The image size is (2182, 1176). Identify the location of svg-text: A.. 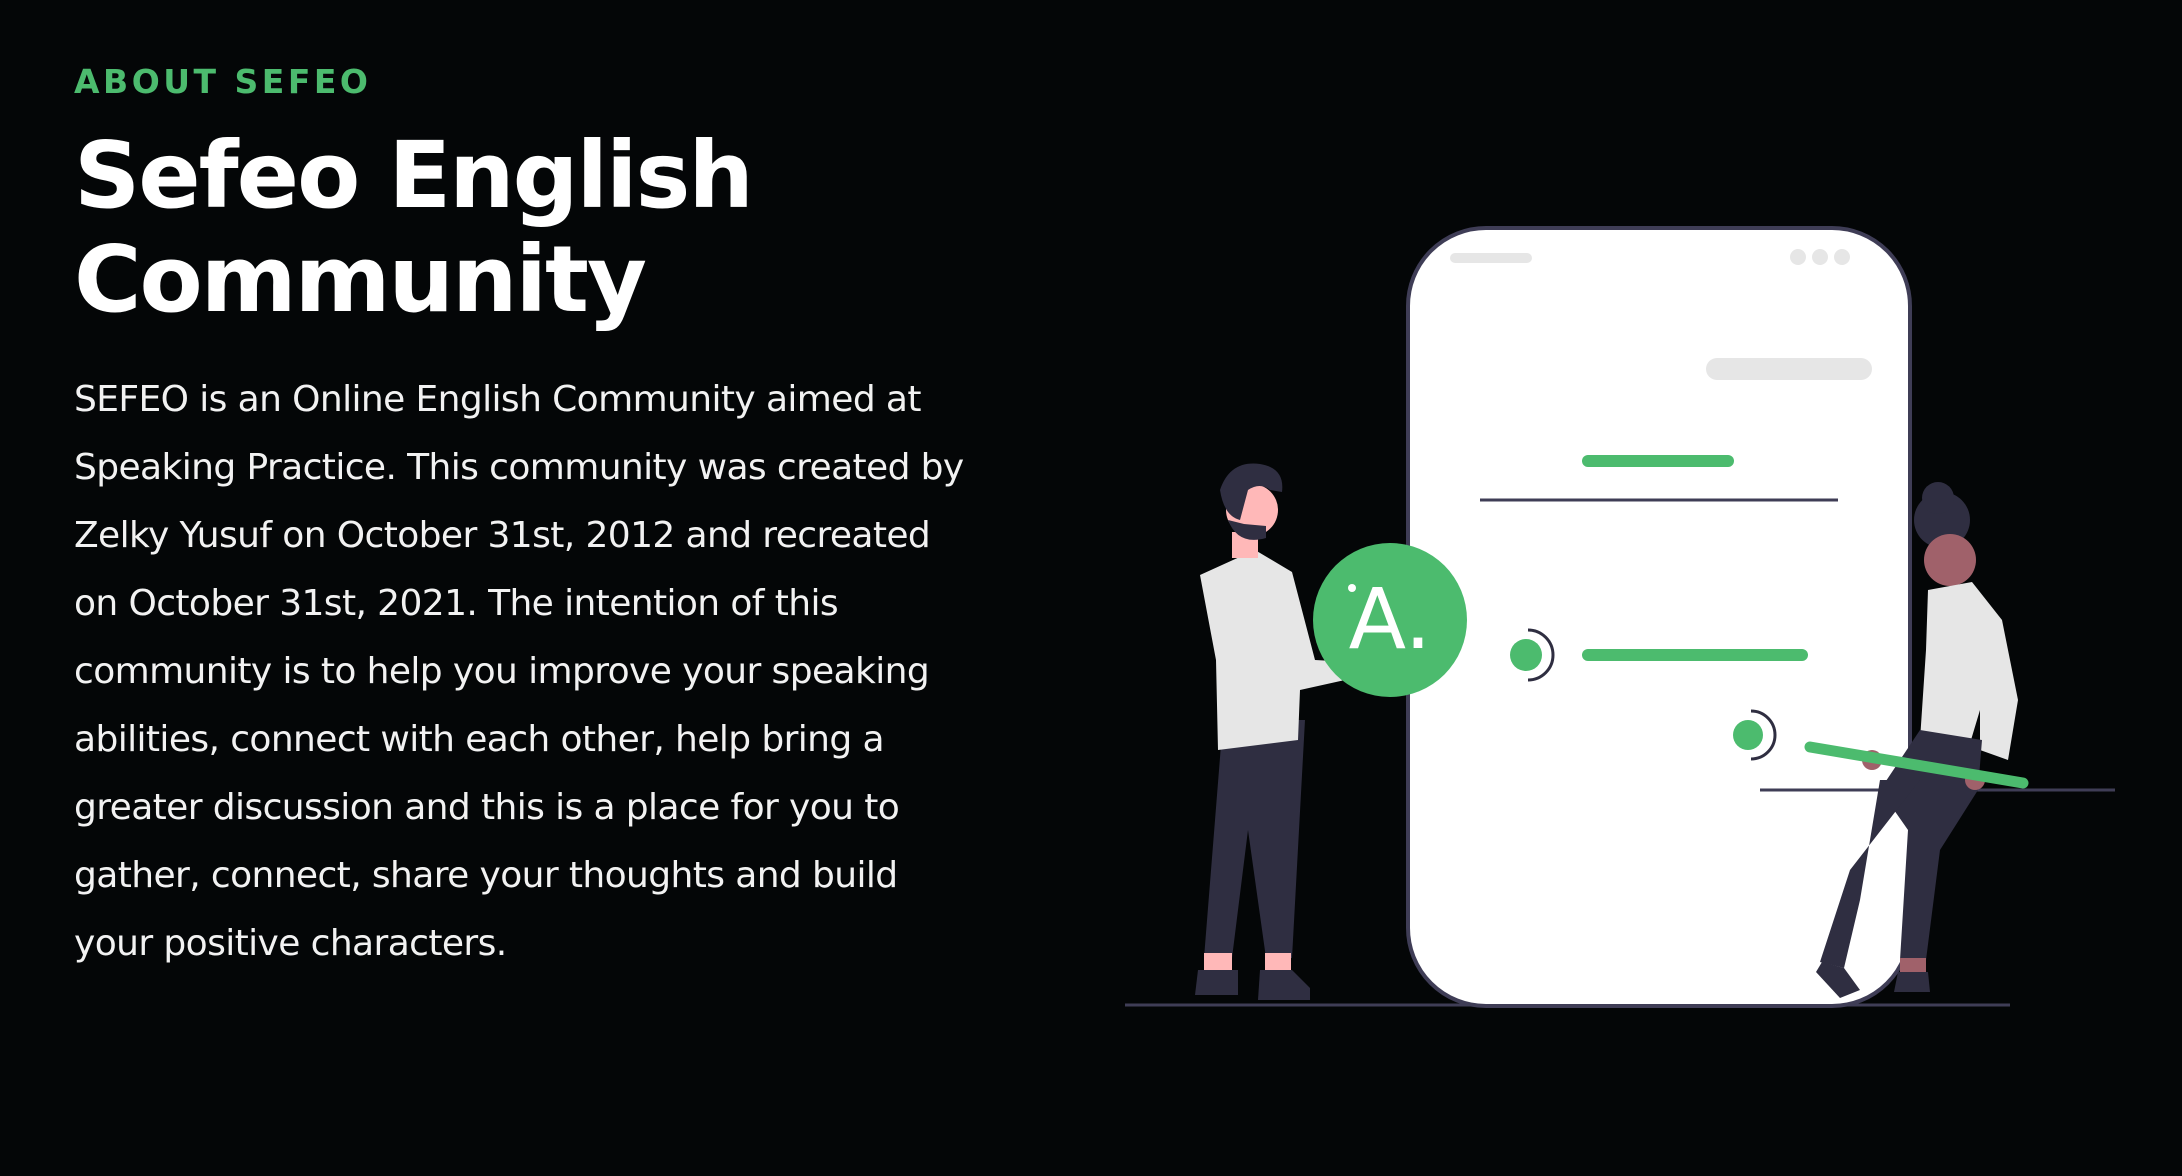
(1390, 619).